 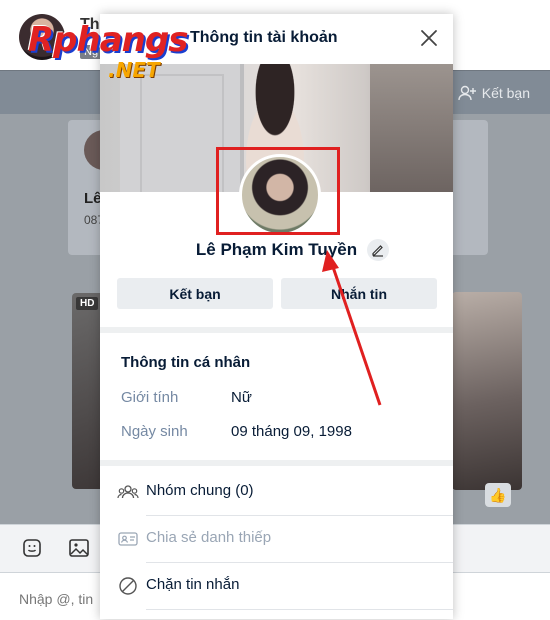 I want to click on avatar-highlight-box, so click(x=278, y=191).